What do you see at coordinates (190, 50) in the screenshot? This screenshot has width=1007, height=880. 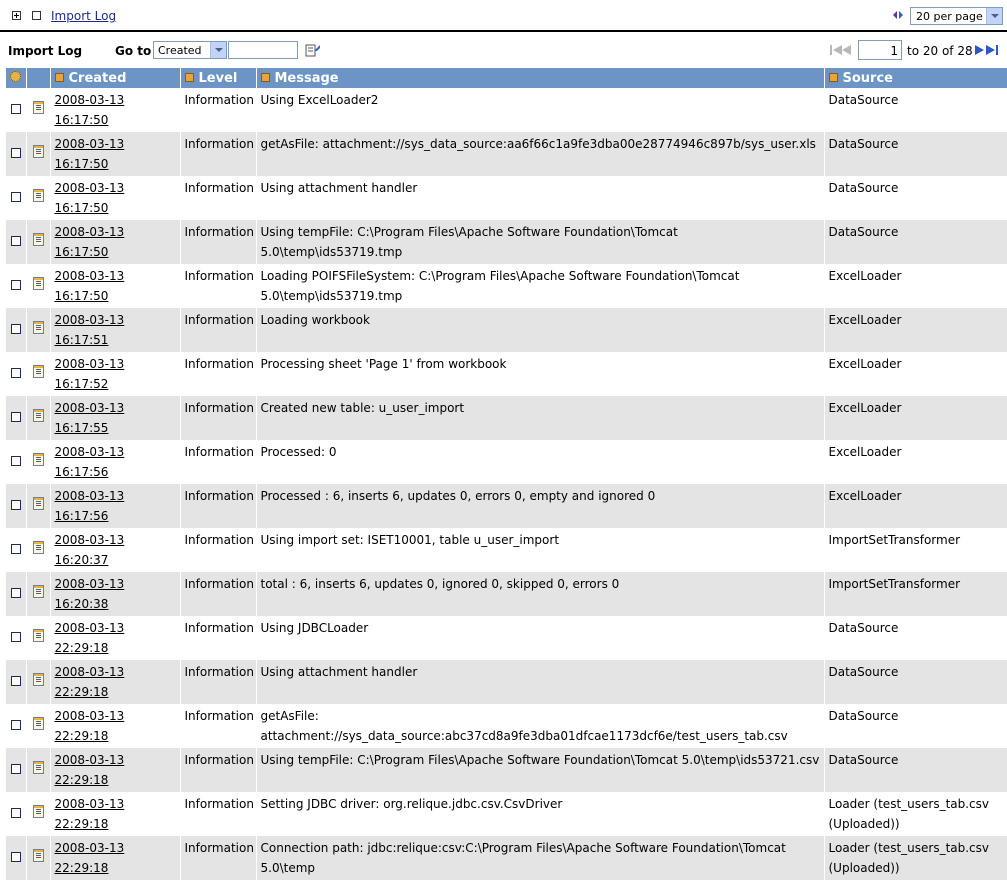 I see `goto-field-select: Created` at bounding box center [190, 50].